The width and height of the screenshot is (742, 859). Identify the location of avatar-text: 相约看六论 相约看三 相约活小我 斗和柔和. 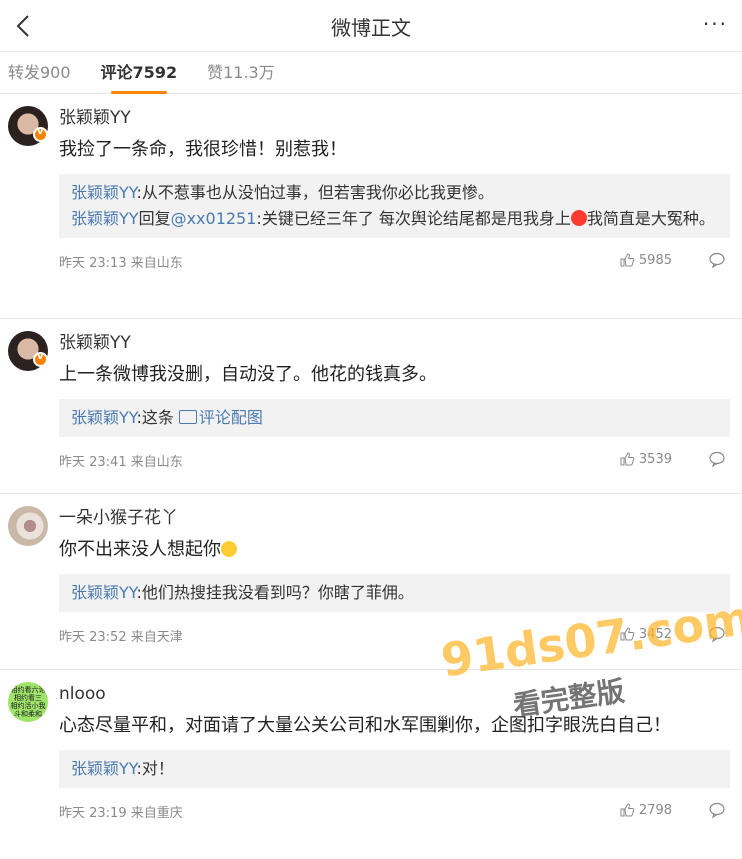
(28, 702).